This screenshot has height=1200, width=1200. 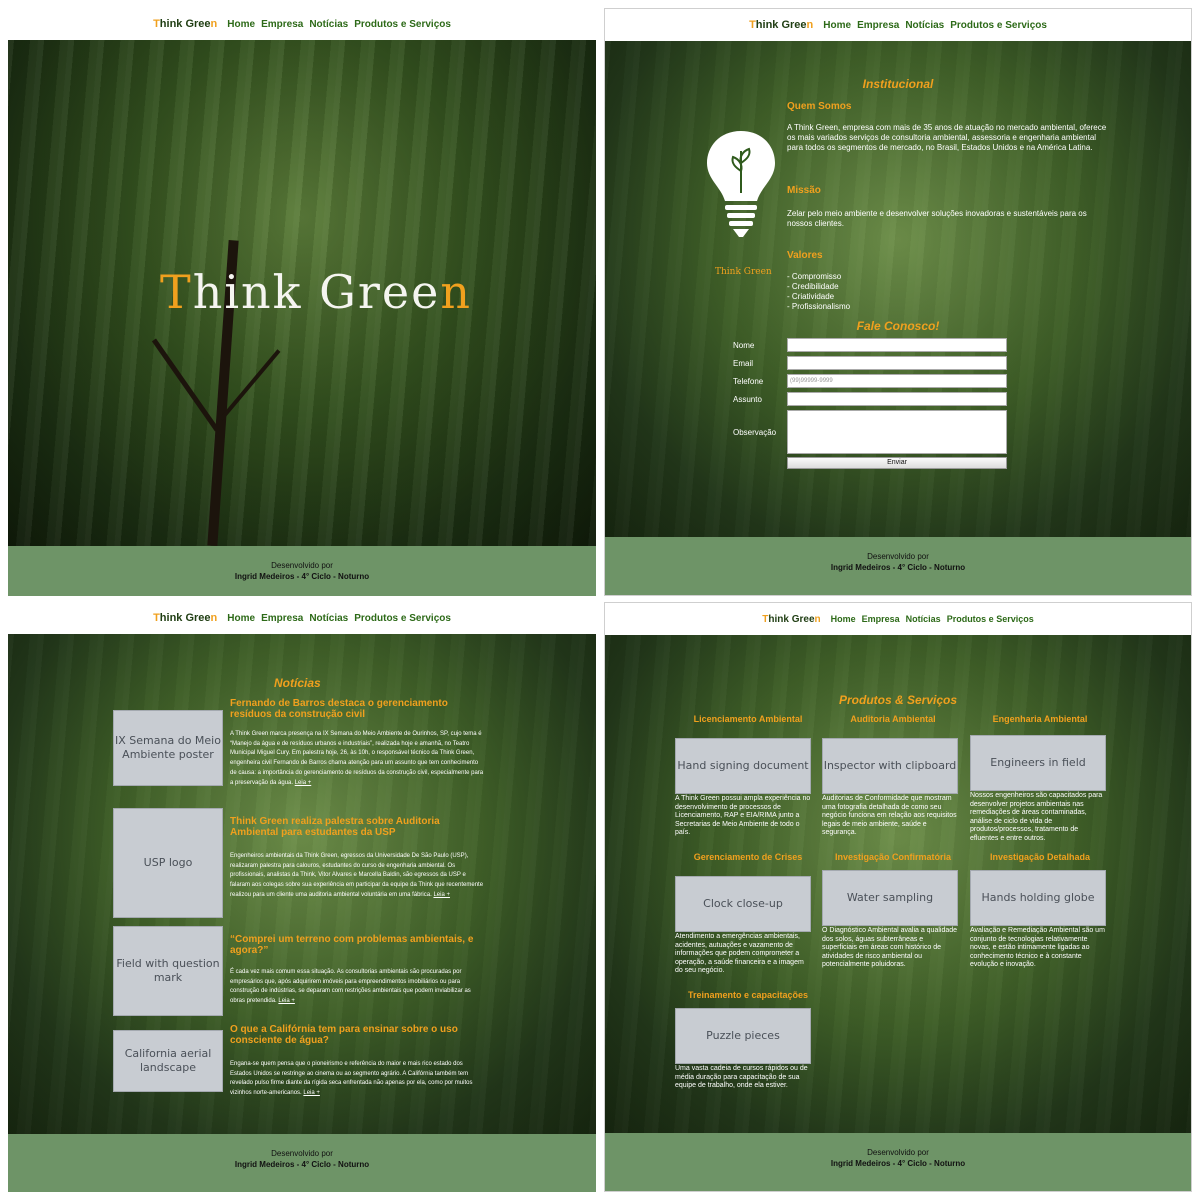 What do you see at coordinates (1038, 898) in the screenshot?
I see `service-image-detalhada: Hands holding globe` at bounding box center [1038, 898].